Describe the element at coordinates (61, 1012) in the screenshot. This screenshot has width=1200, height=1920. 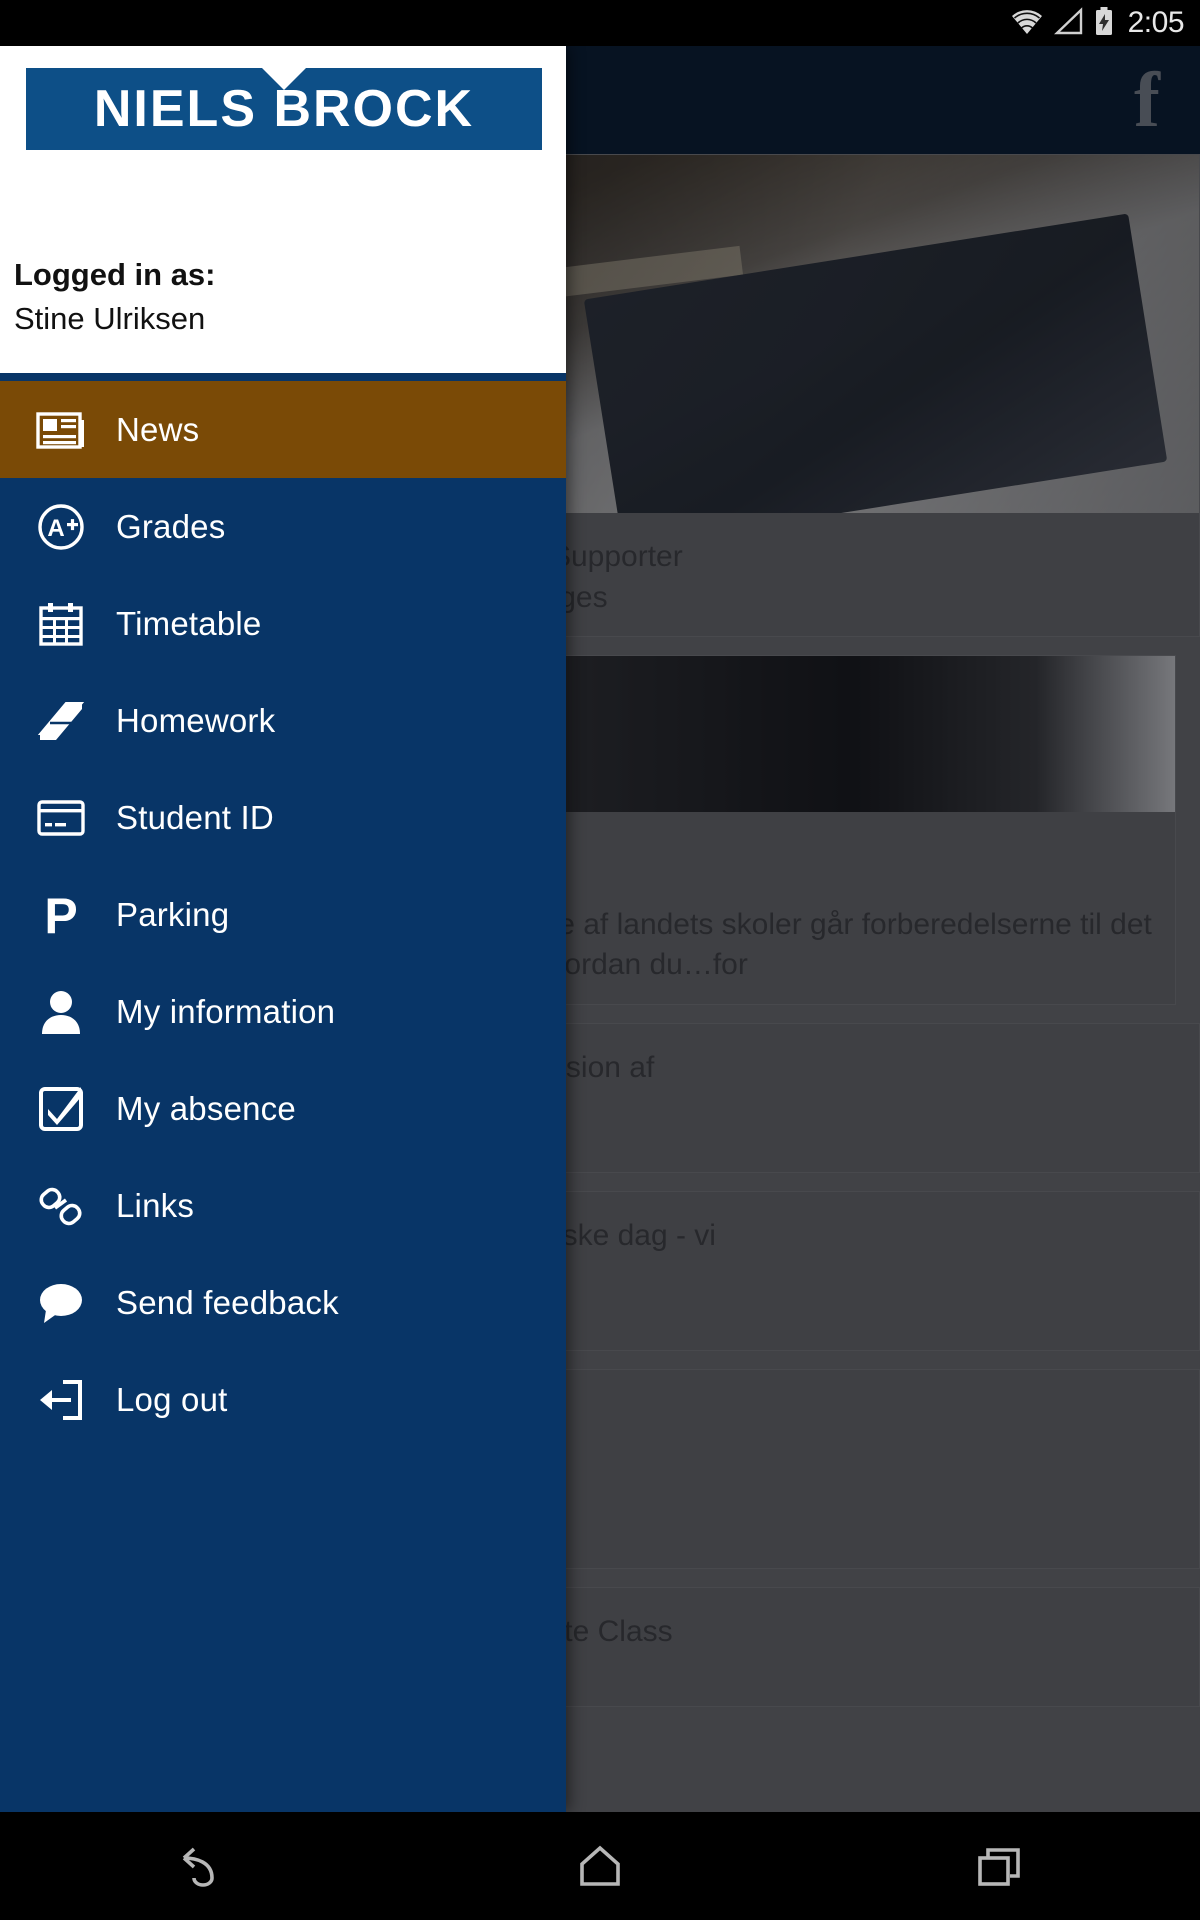
I see `person-icon` at that location.